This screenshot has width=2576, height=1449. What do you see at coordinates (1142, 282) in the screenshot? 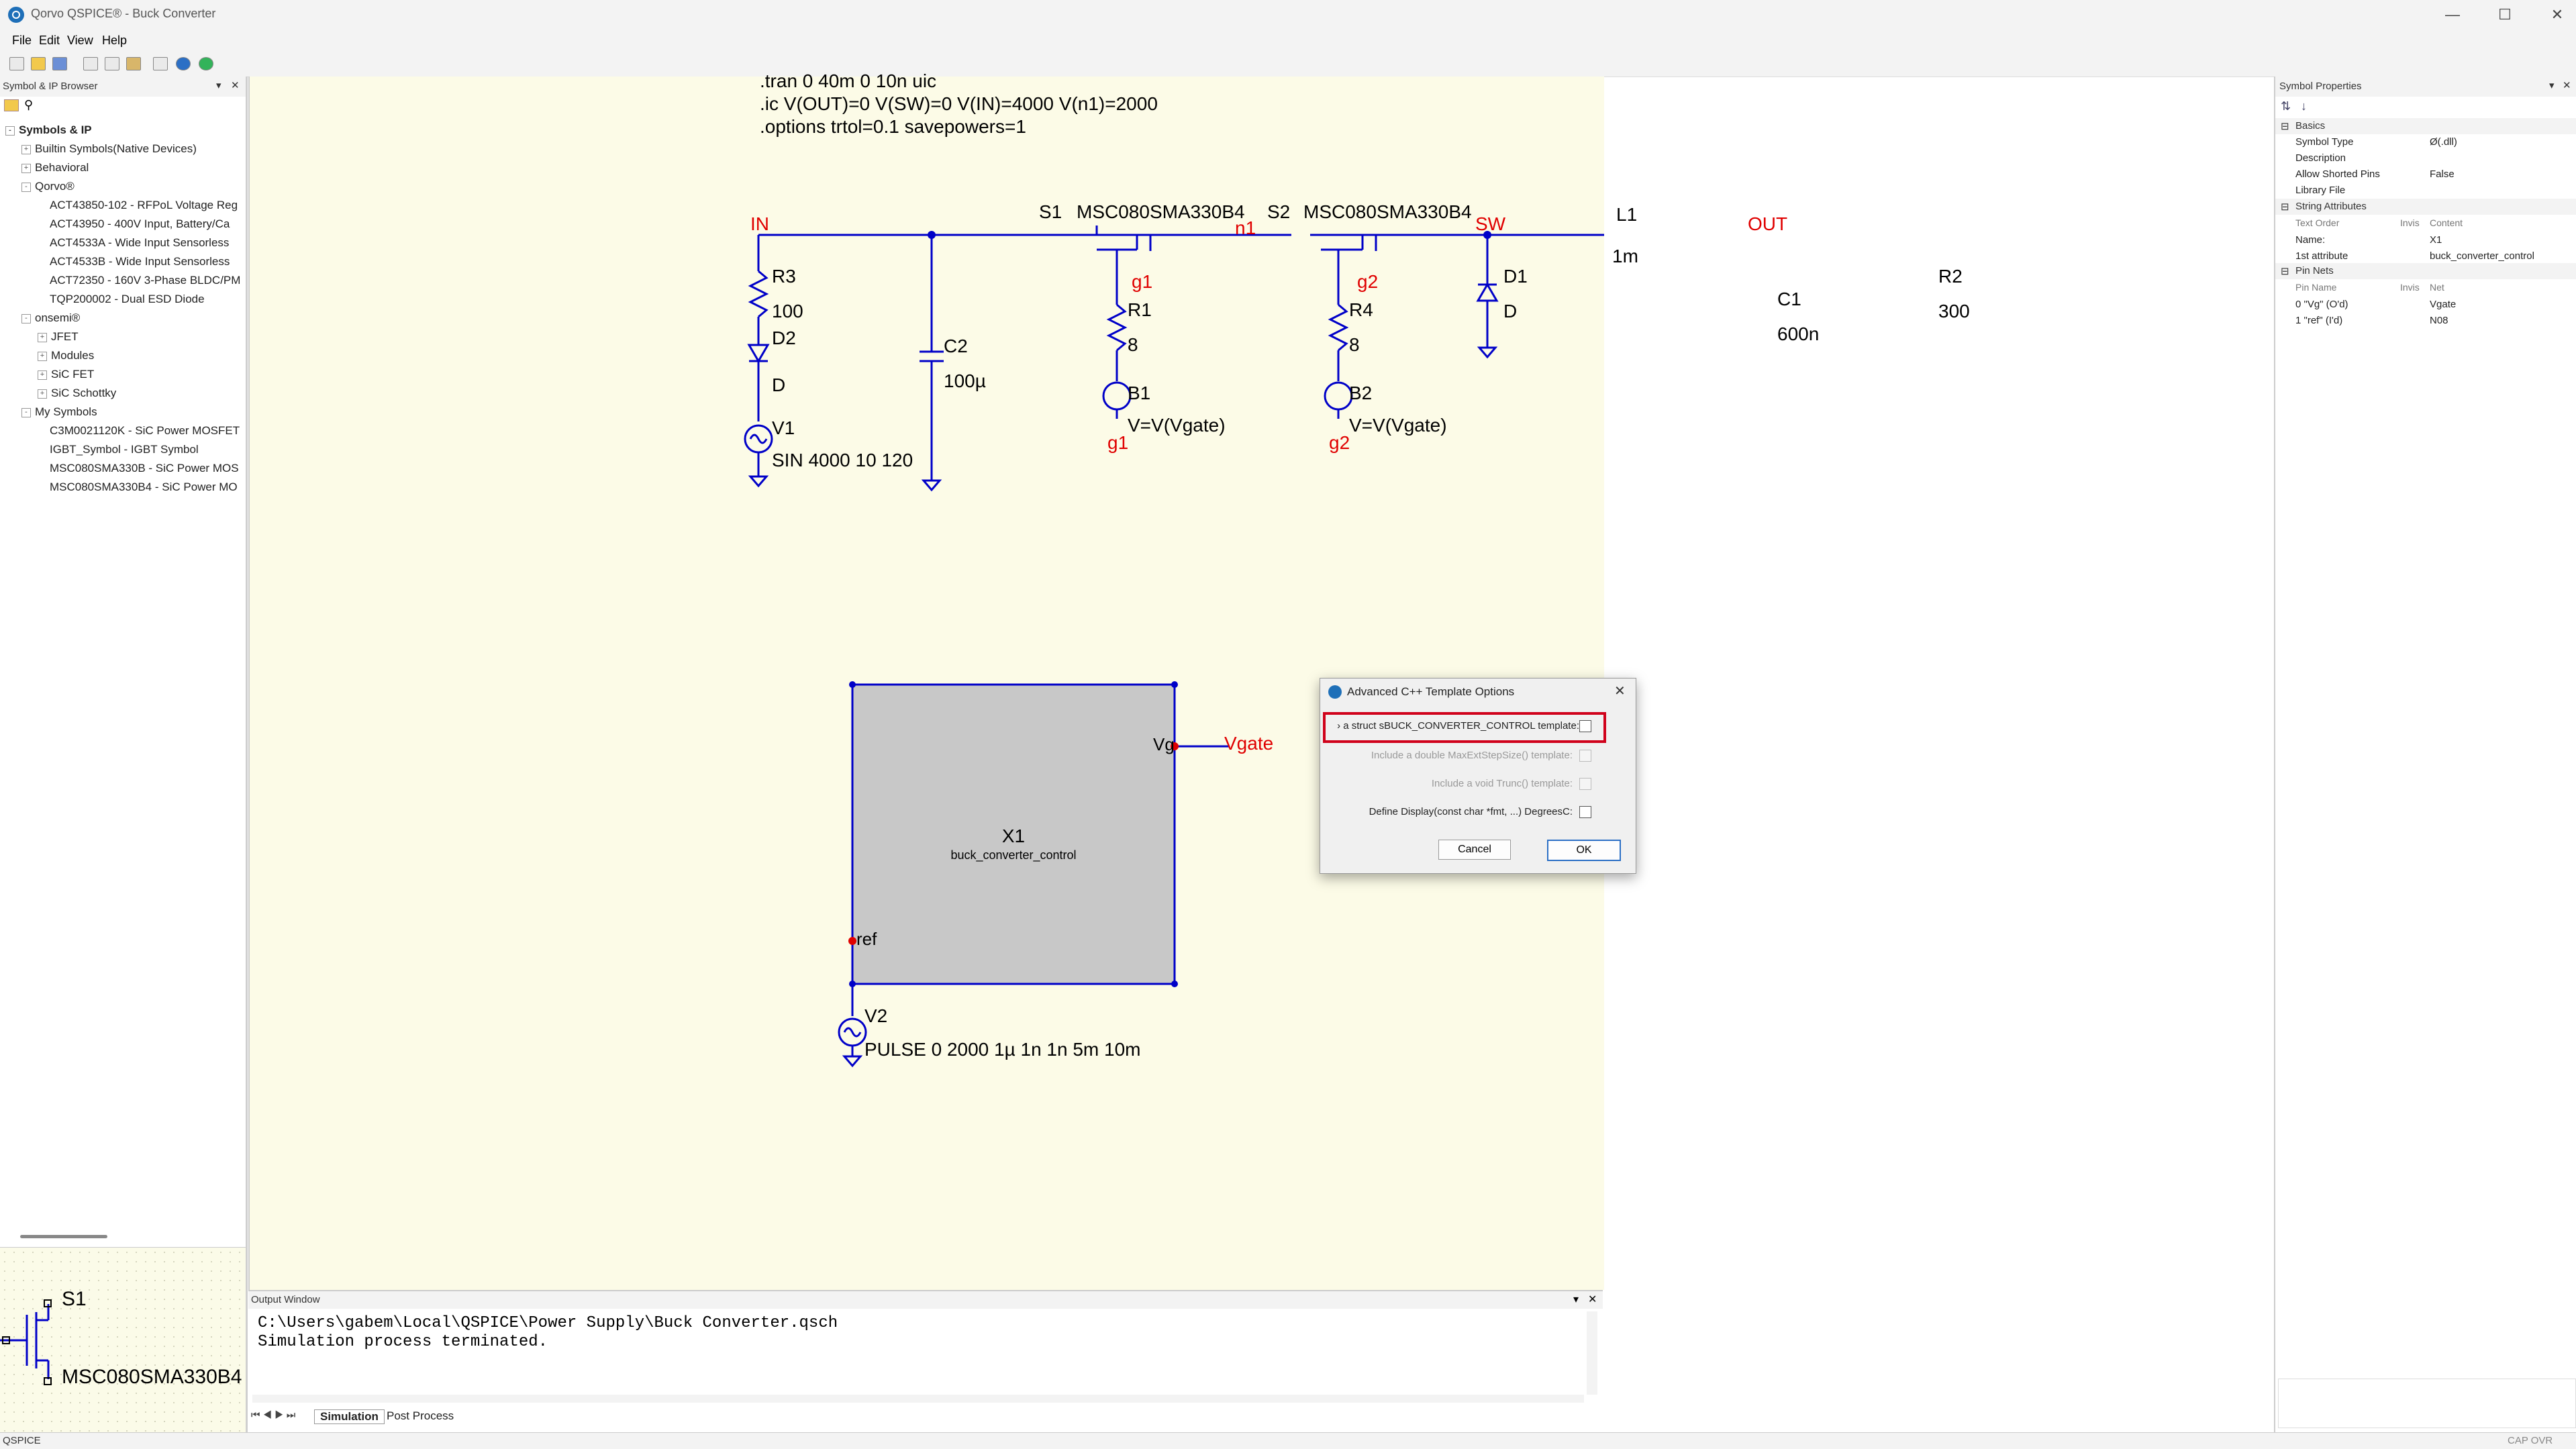
I see `net-label-g1: g1` at bounding box center [1142, 282].